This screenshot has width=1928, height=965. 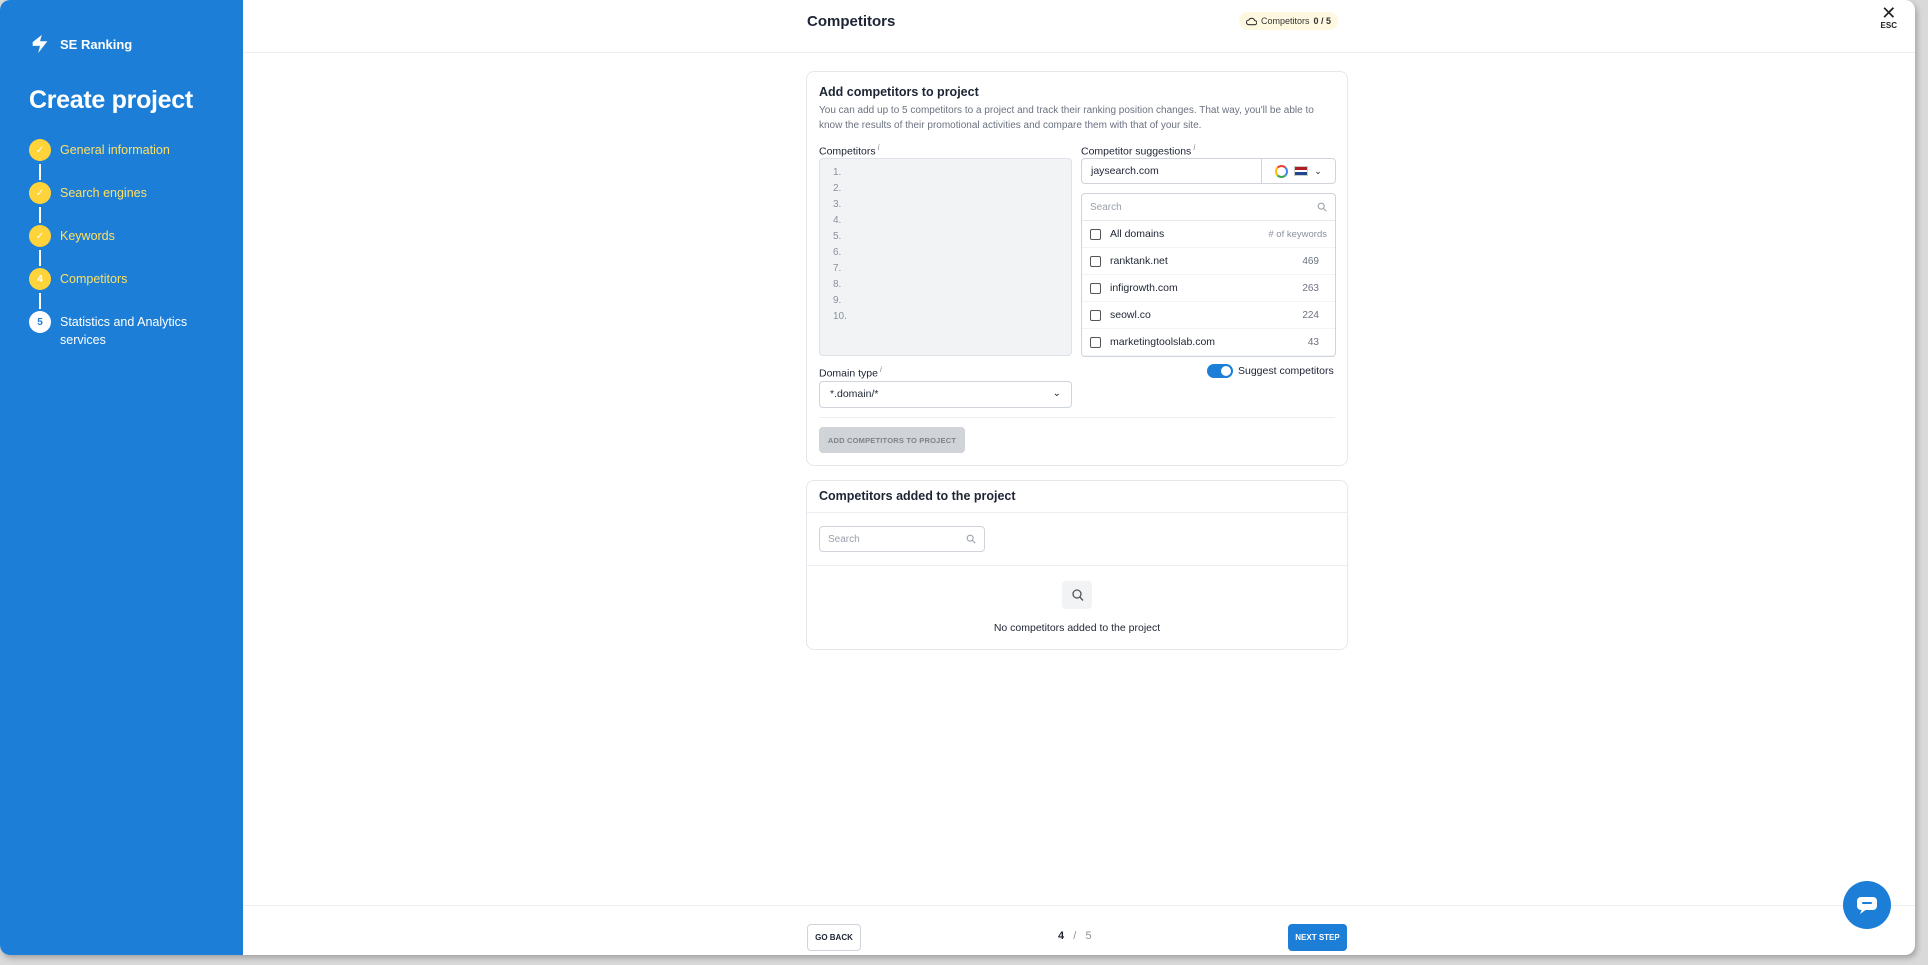 What do you see at coordinates (1144, 288) in the screenshot?
I see `suggestion-domain: infigrowth.com` at bounding box center [1144, 288].